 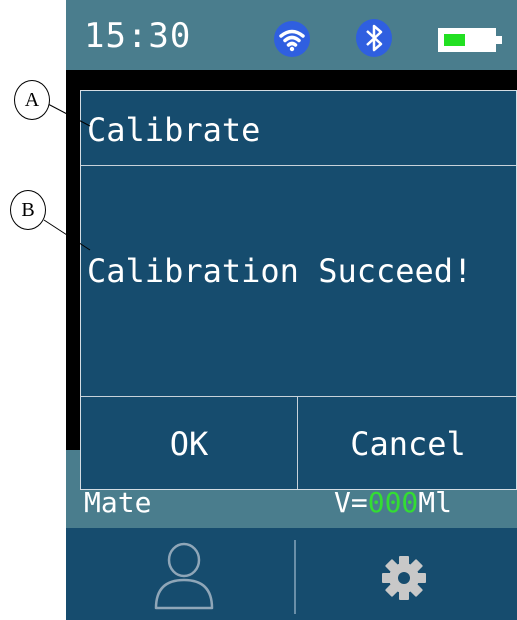 What do you see at coordinates (499, 40) in the screenshot?
I see `battery-terminal` at bounding box center [499, 40].